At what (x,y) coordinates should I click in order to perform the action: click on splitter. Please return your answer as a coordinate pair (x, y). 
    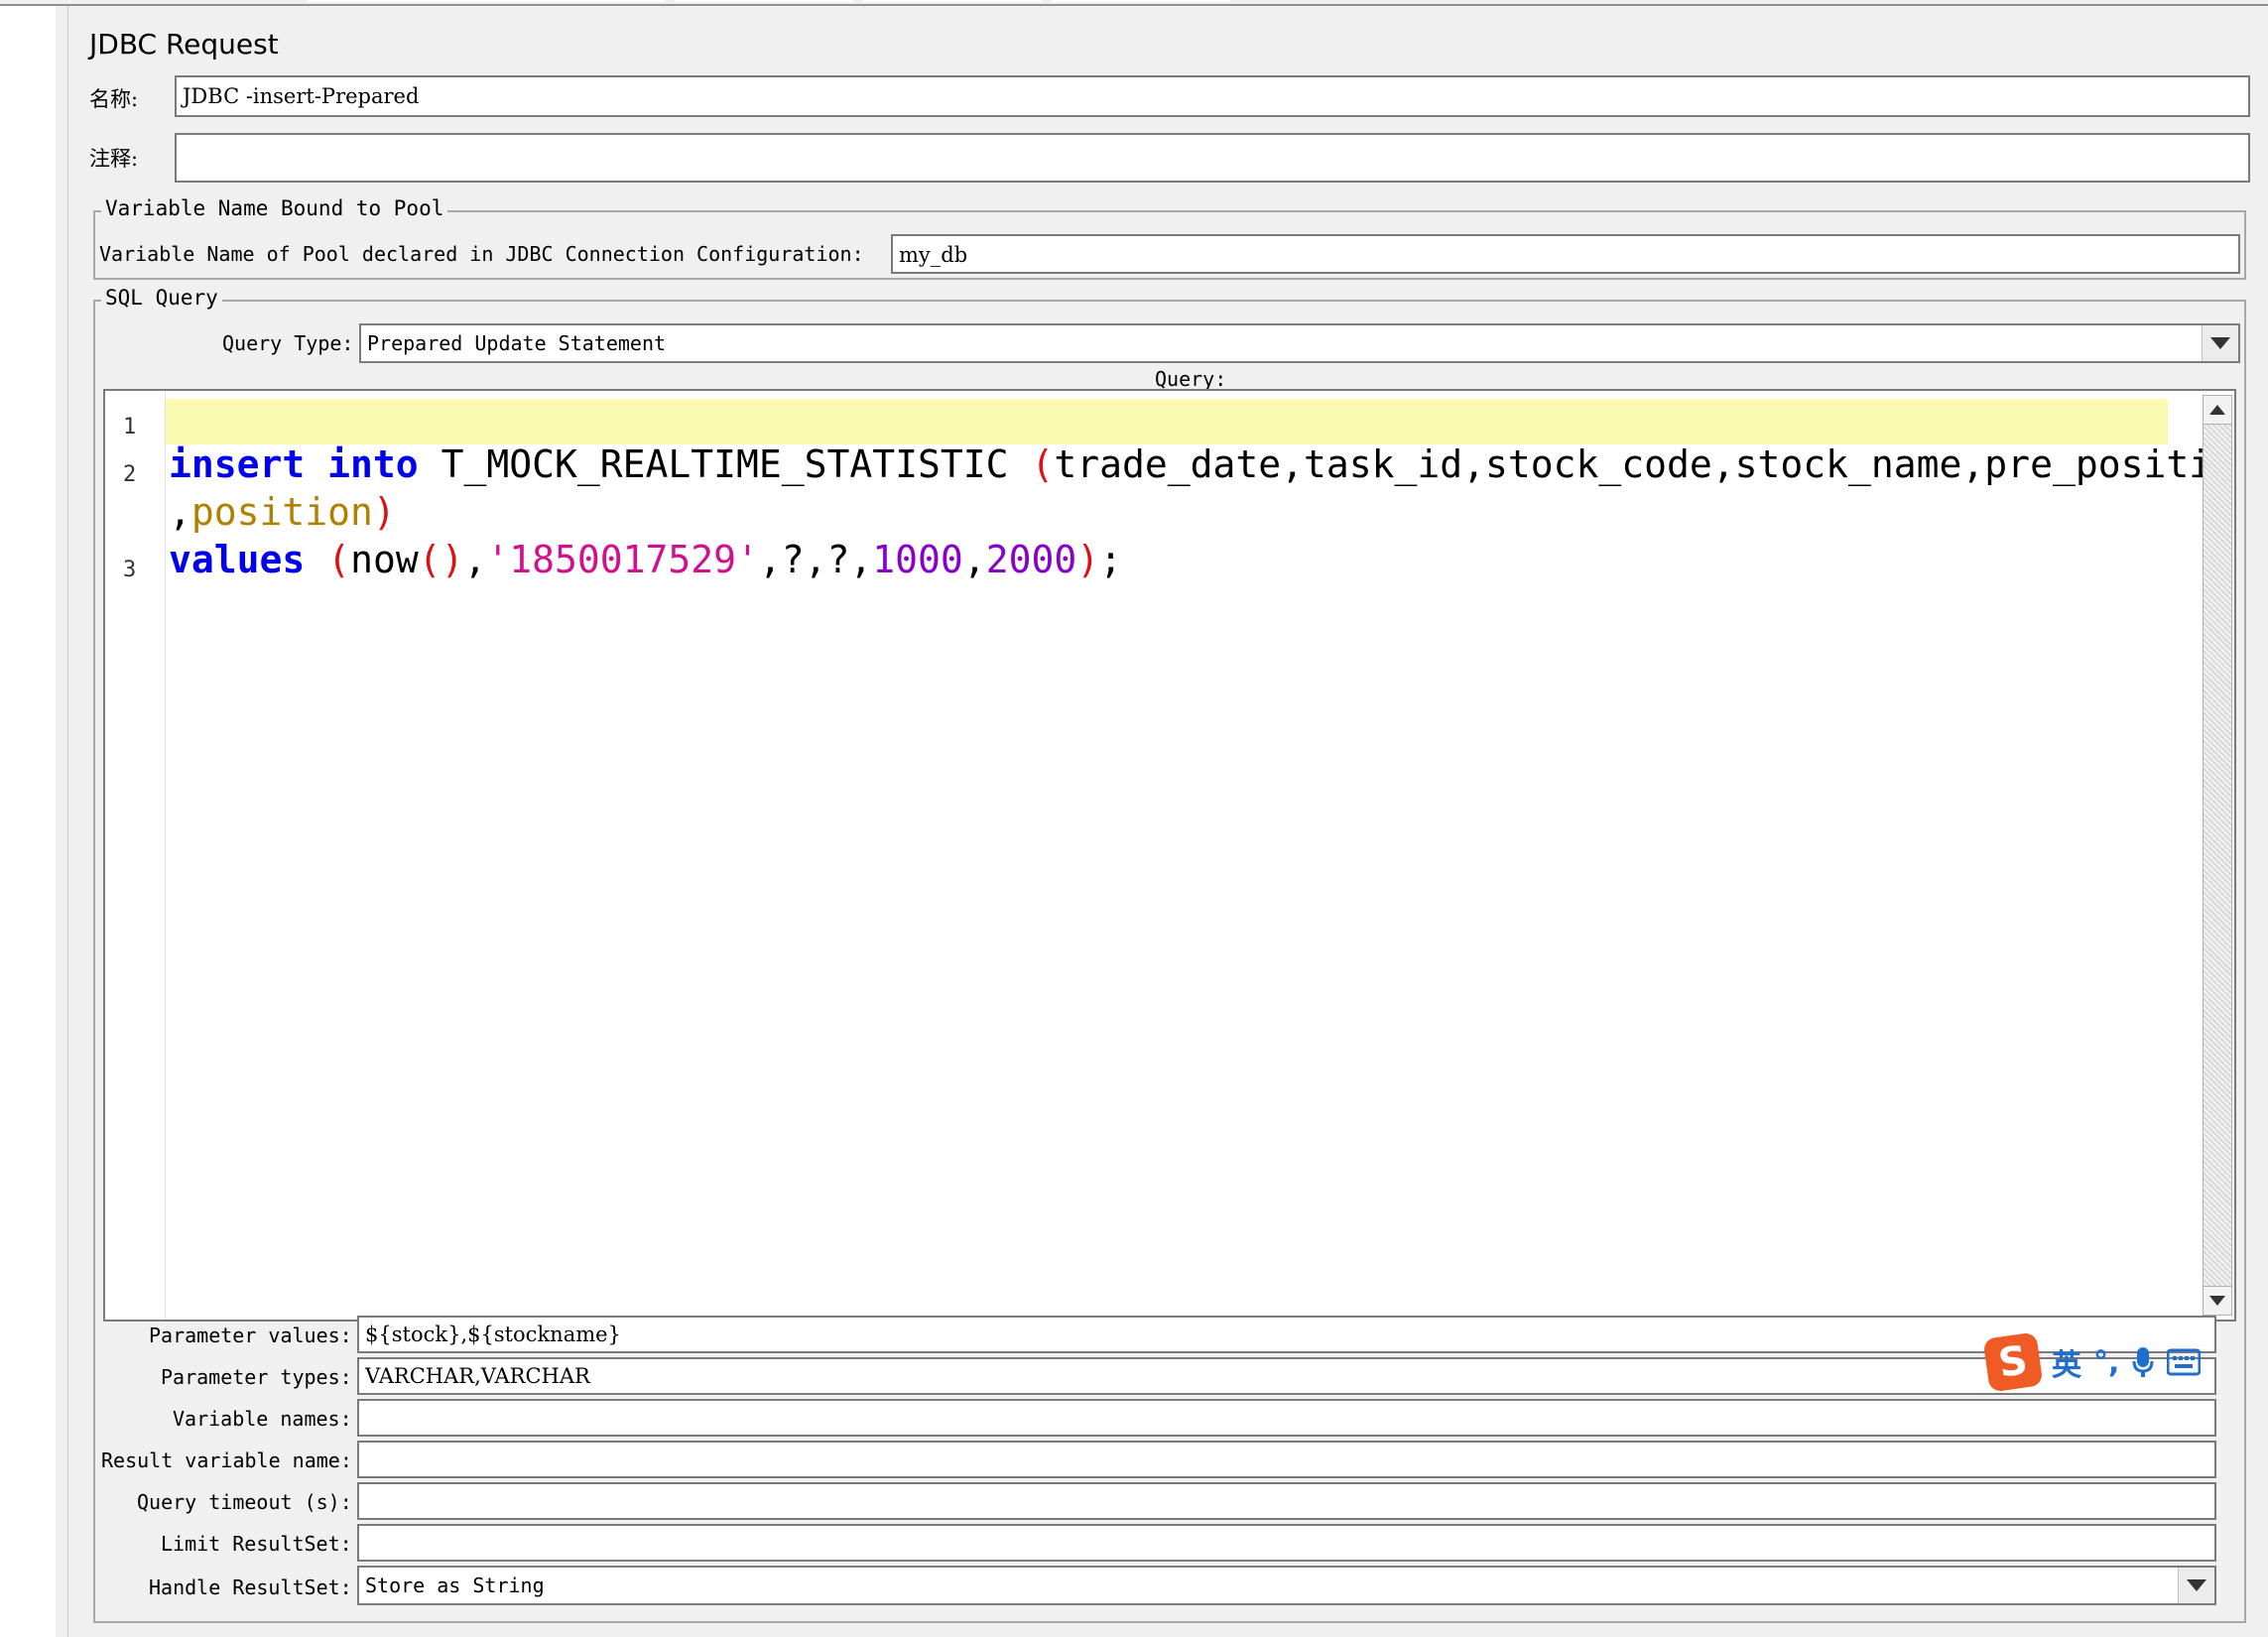
    Looking at the image, I should click on (62, 818).